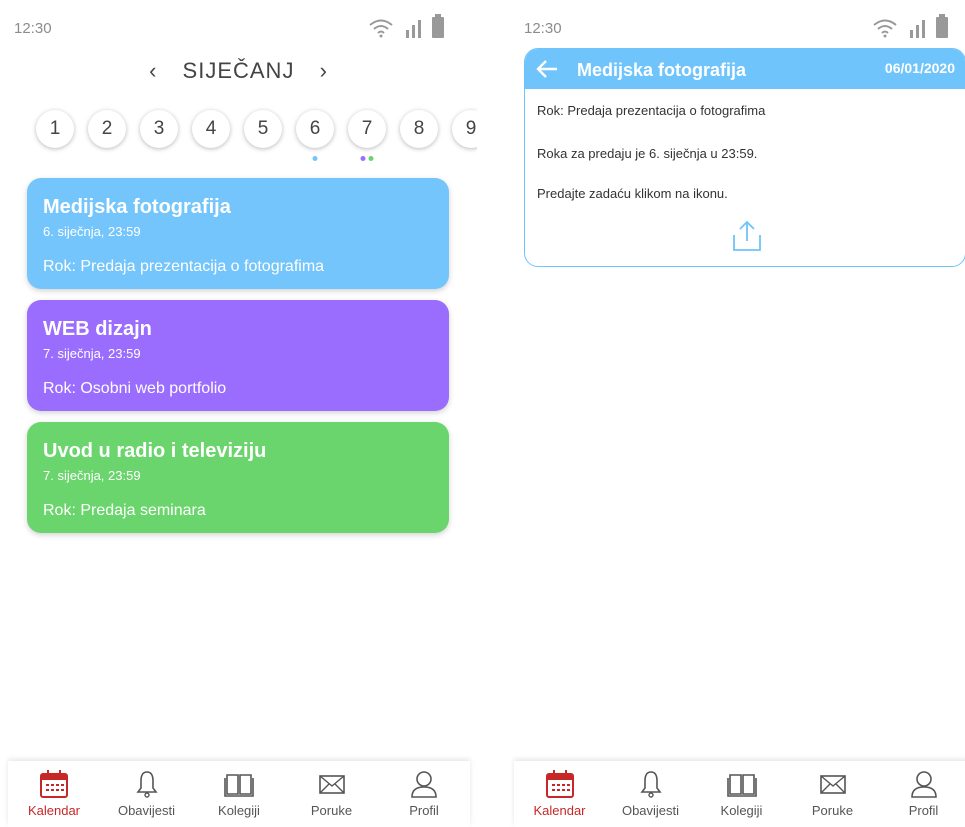 The width and height of the screenshot is (965, 827). I want to click on day-number: 3, so click(159, 128).